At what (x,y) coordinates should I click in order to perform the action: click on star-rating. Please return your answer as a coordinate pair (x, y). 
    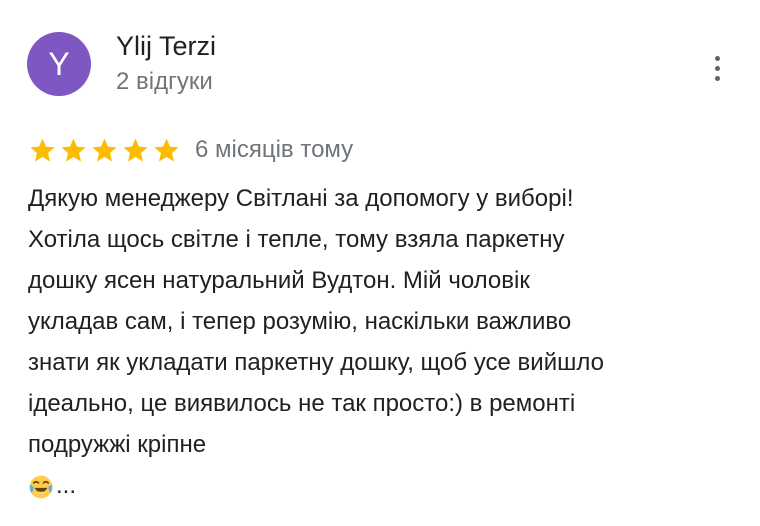
    Looking at the image, I should click on (104, 150).